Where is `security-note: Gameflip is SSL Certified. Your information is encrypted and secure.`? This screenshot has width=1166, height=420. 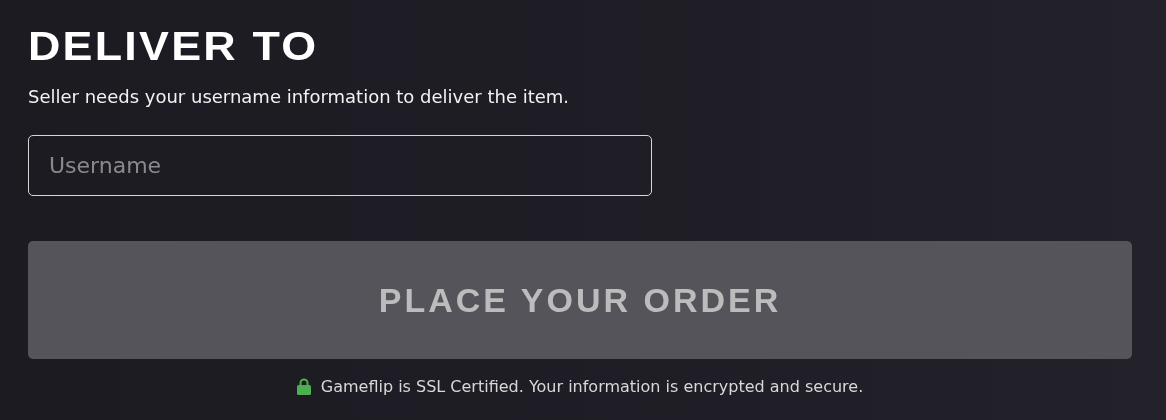 security-note: Gameflip is SSL Certified. Your information is encrypted and secure. is located at coordinates (592, 386).